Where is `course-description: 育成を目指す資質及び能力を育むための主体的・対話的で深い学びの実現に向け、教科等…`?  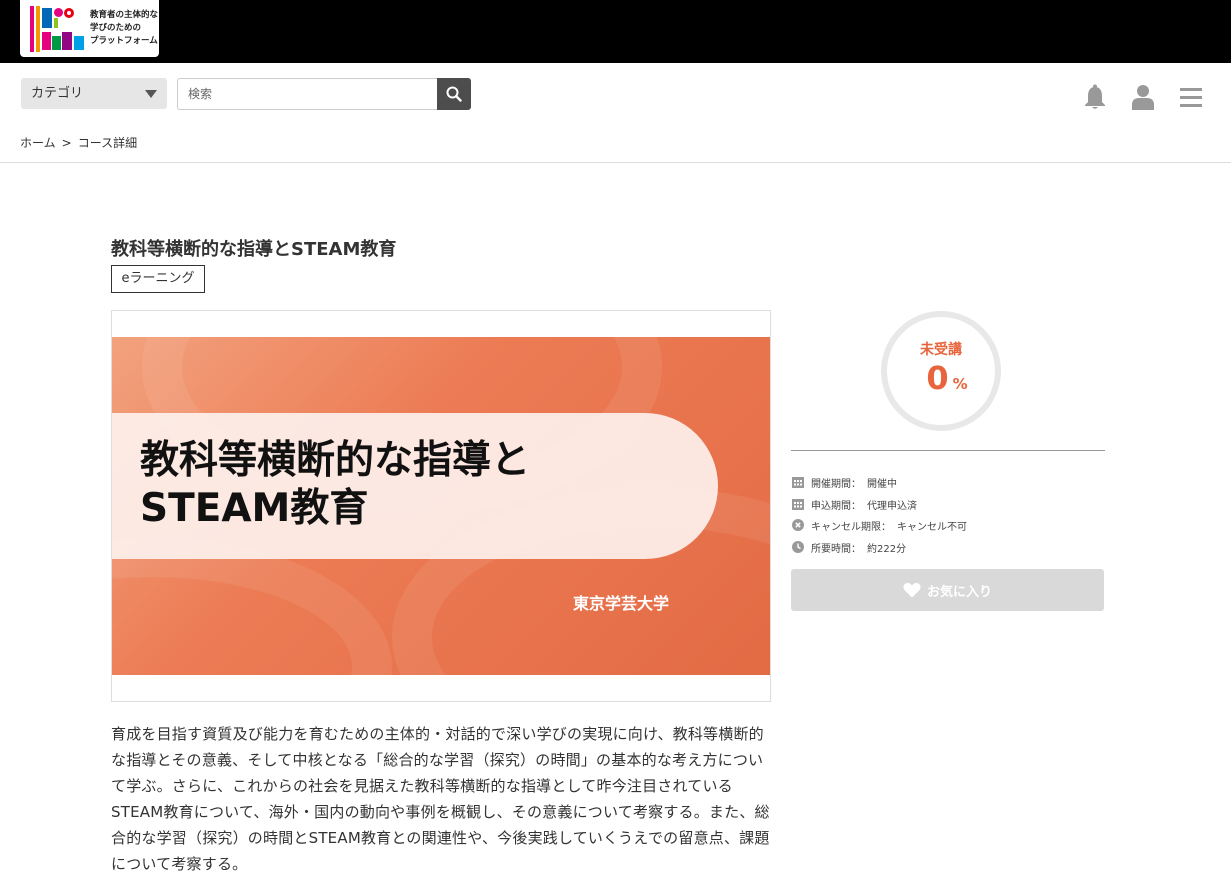
course-description: 育成を目指す資質及び能力を育むための主体的・対話的で深い学びの実現に向け、教科等… is located at coordinates (440, 799).